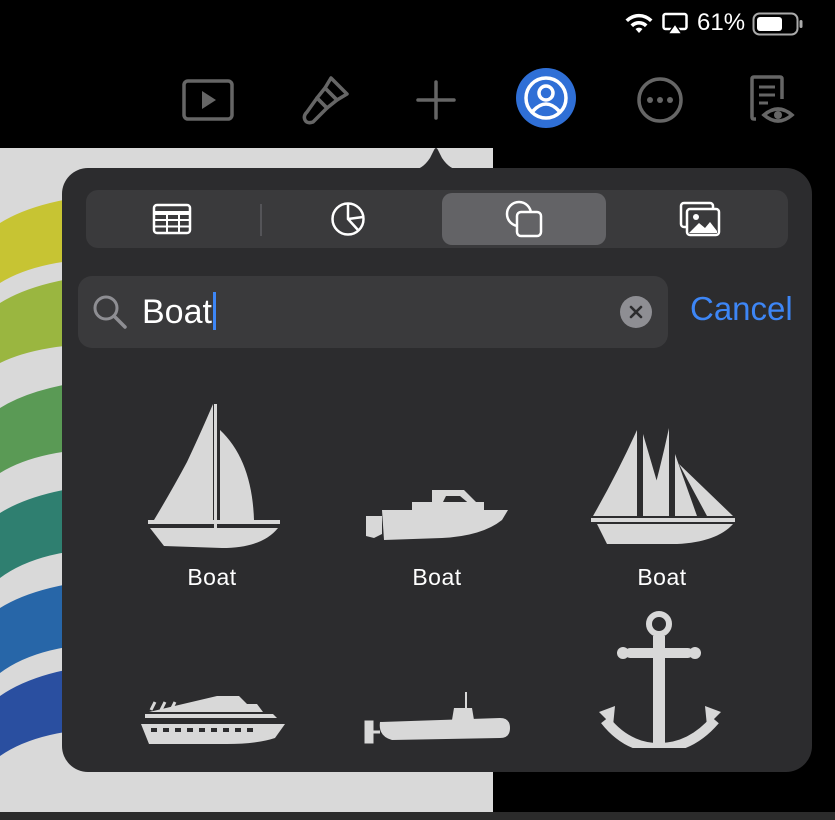 This screenshot has width=835, height=820. I want to click on collaborate-button, so click(546, 98).